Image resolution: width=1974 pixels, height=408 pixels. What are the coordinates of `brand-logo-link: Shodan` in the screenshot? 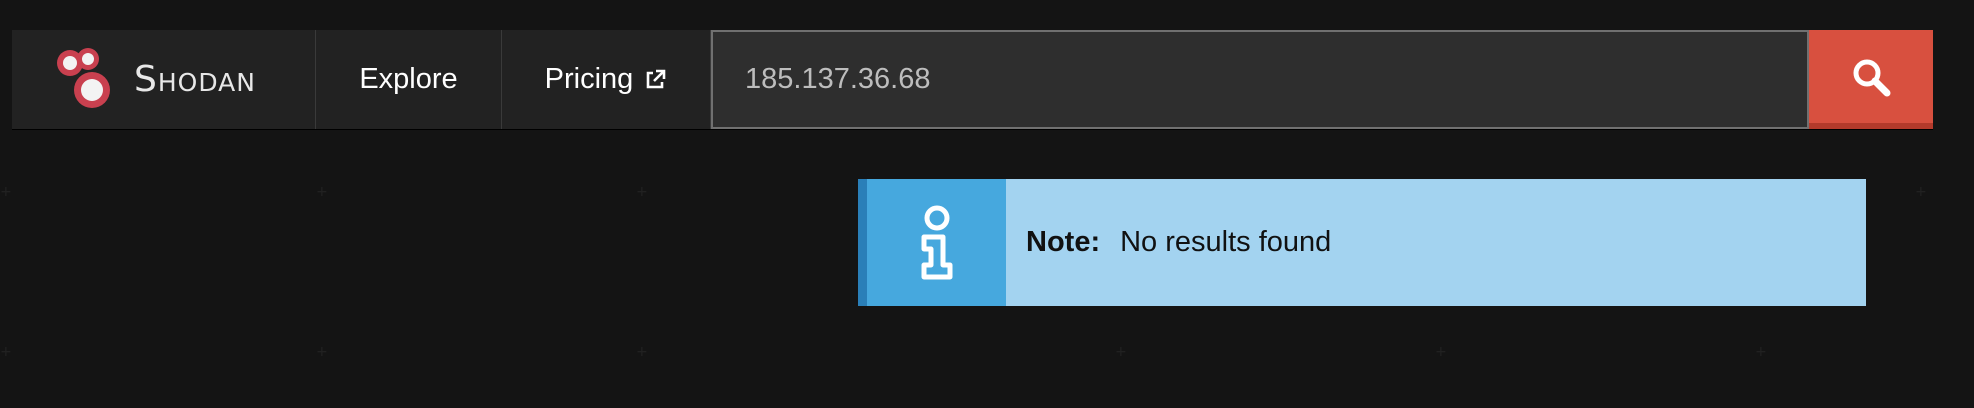 It's located at (164, 79).